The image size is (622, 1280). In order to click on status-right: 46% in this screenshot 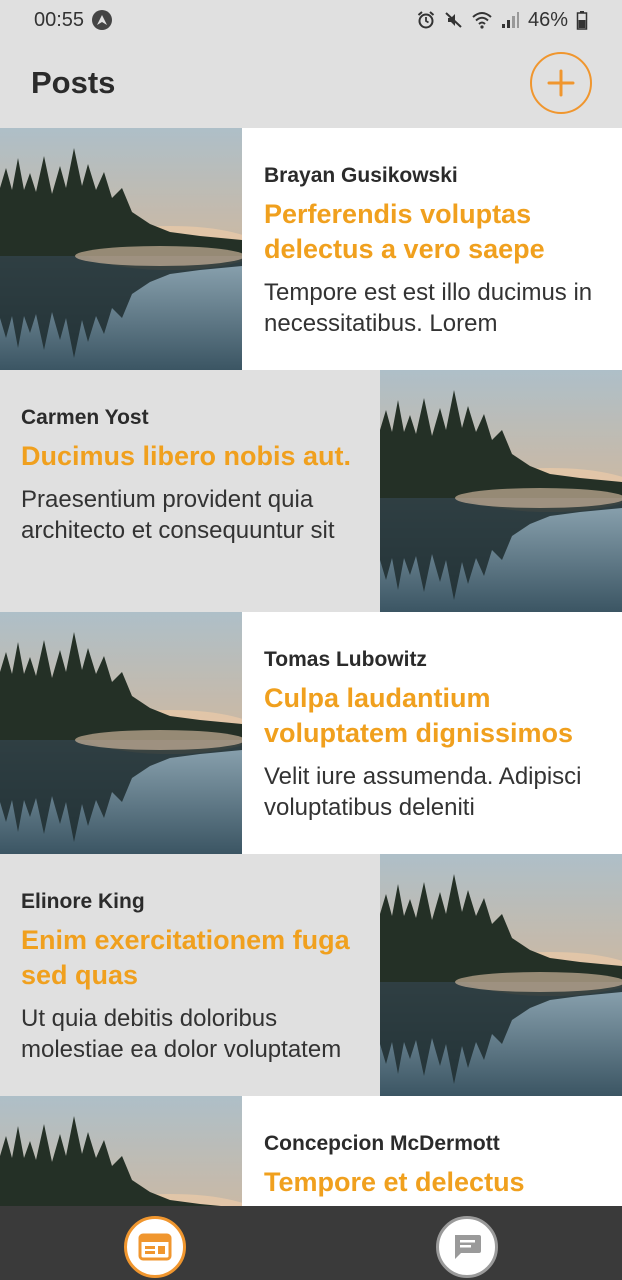, I will do `click(502, 20)`.